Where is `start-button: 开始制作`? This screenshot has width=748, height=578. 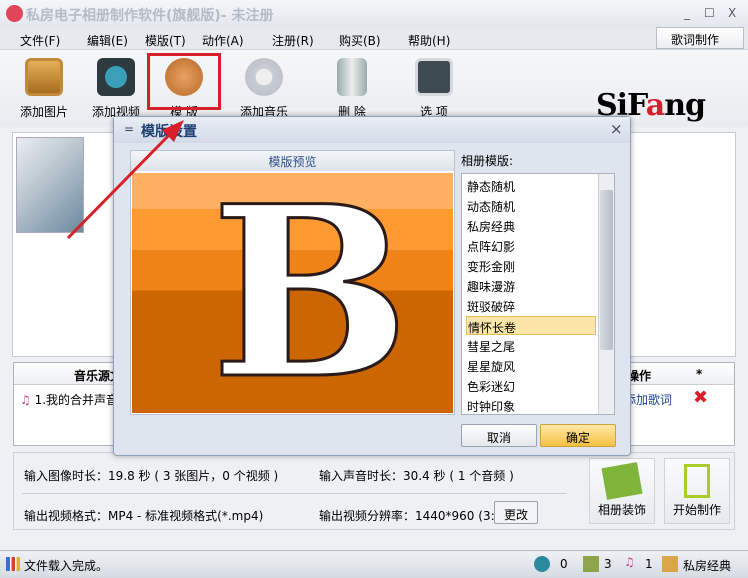 start-button: 开始制作 is located at coordinates (697, 491).